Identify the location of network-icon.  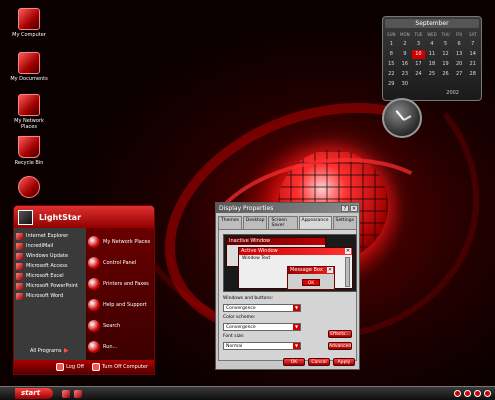
(29, 105).